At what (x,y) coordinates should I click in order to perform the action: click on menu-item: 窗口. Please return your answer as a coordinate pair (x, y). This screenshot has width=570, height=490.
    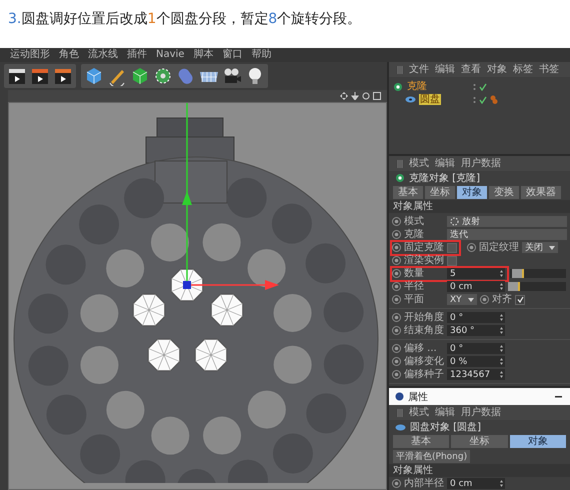
    Looking at the image, I should click on (232, 55).